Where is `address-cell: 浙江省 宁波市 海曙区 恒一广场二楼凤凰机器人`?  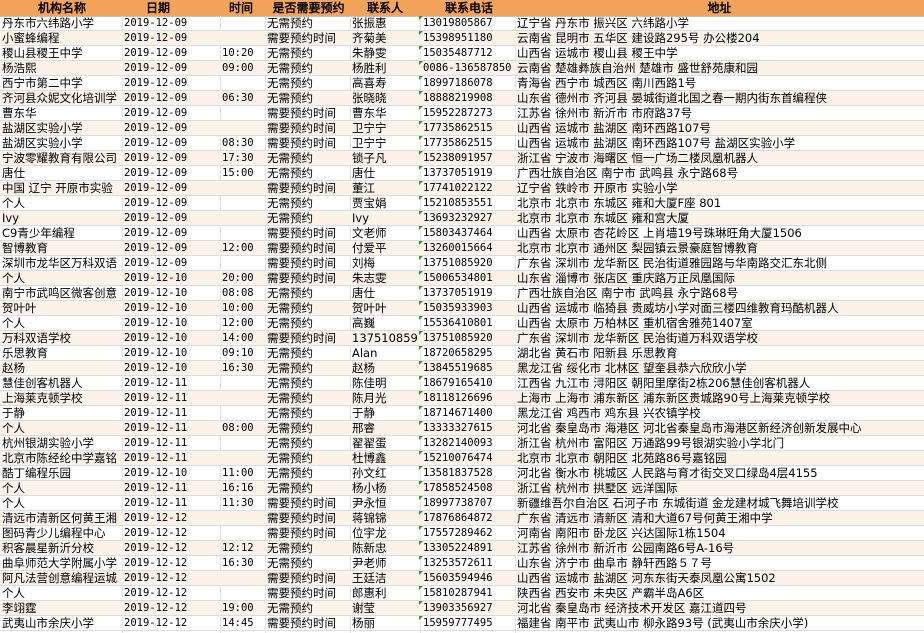
address-cell: 浙江省 宁波市 海曙区 恒一广场二楼凤凰机器人 is located at coordinates (719, 158).